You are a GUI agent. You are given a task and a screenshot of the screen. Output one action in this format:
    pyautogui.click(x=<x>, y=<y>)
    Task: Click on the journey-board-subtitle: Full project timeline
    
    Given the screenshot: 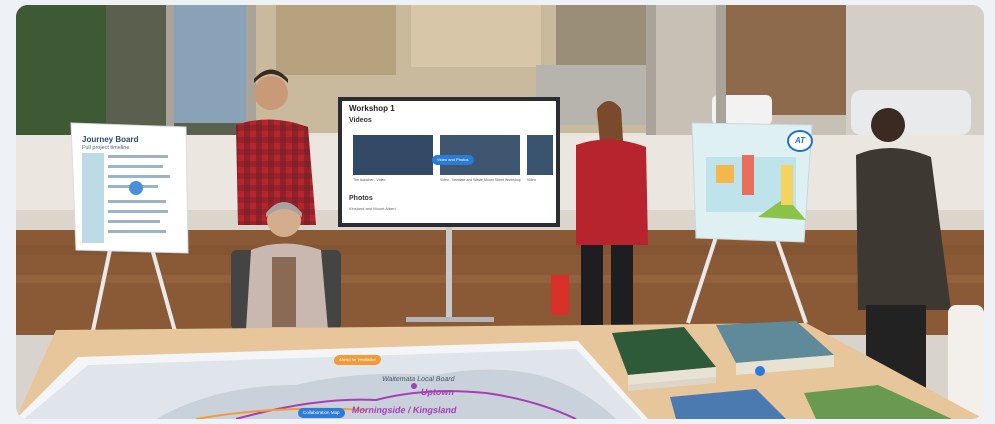 What is the action you would take?
    pyautogui.click(x=106, y=148)
    